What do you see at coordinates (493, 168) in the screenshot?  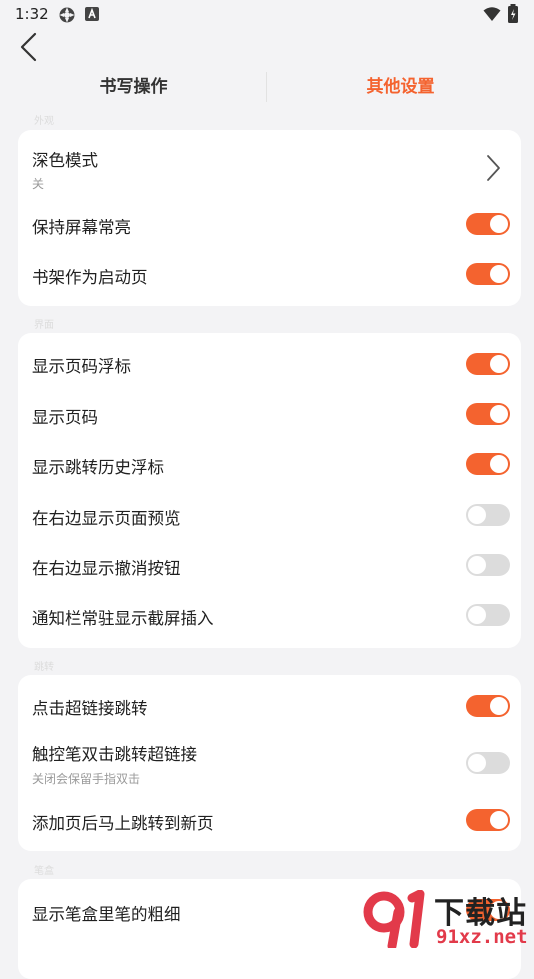 I see `chevron-right-icon` at bounding box center [493, 168].